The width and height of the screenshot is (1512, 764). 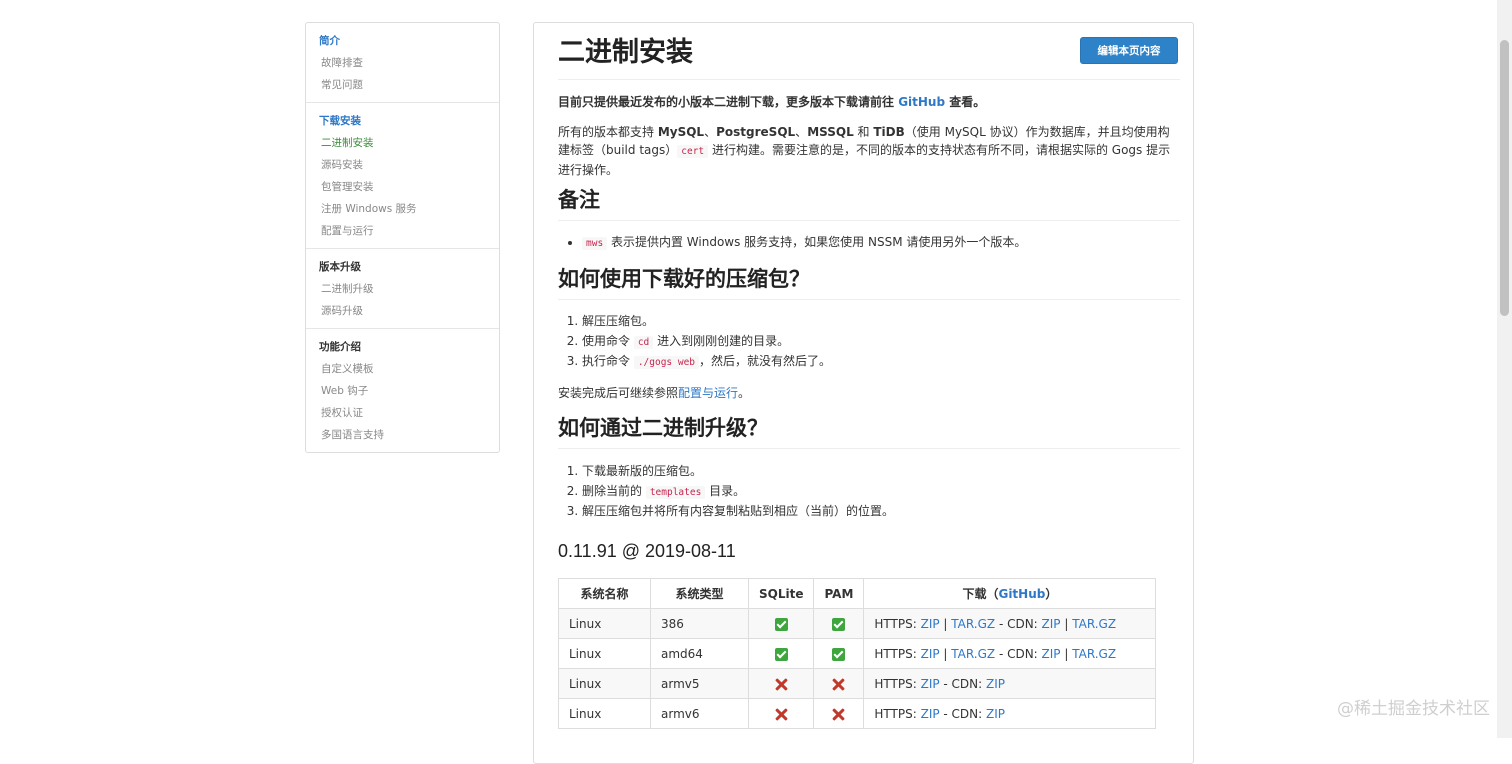 What do you see at coordinates (744, 392) in the screenshot?
I see `howto-after-post: 。` at bounding box center [744, 392].